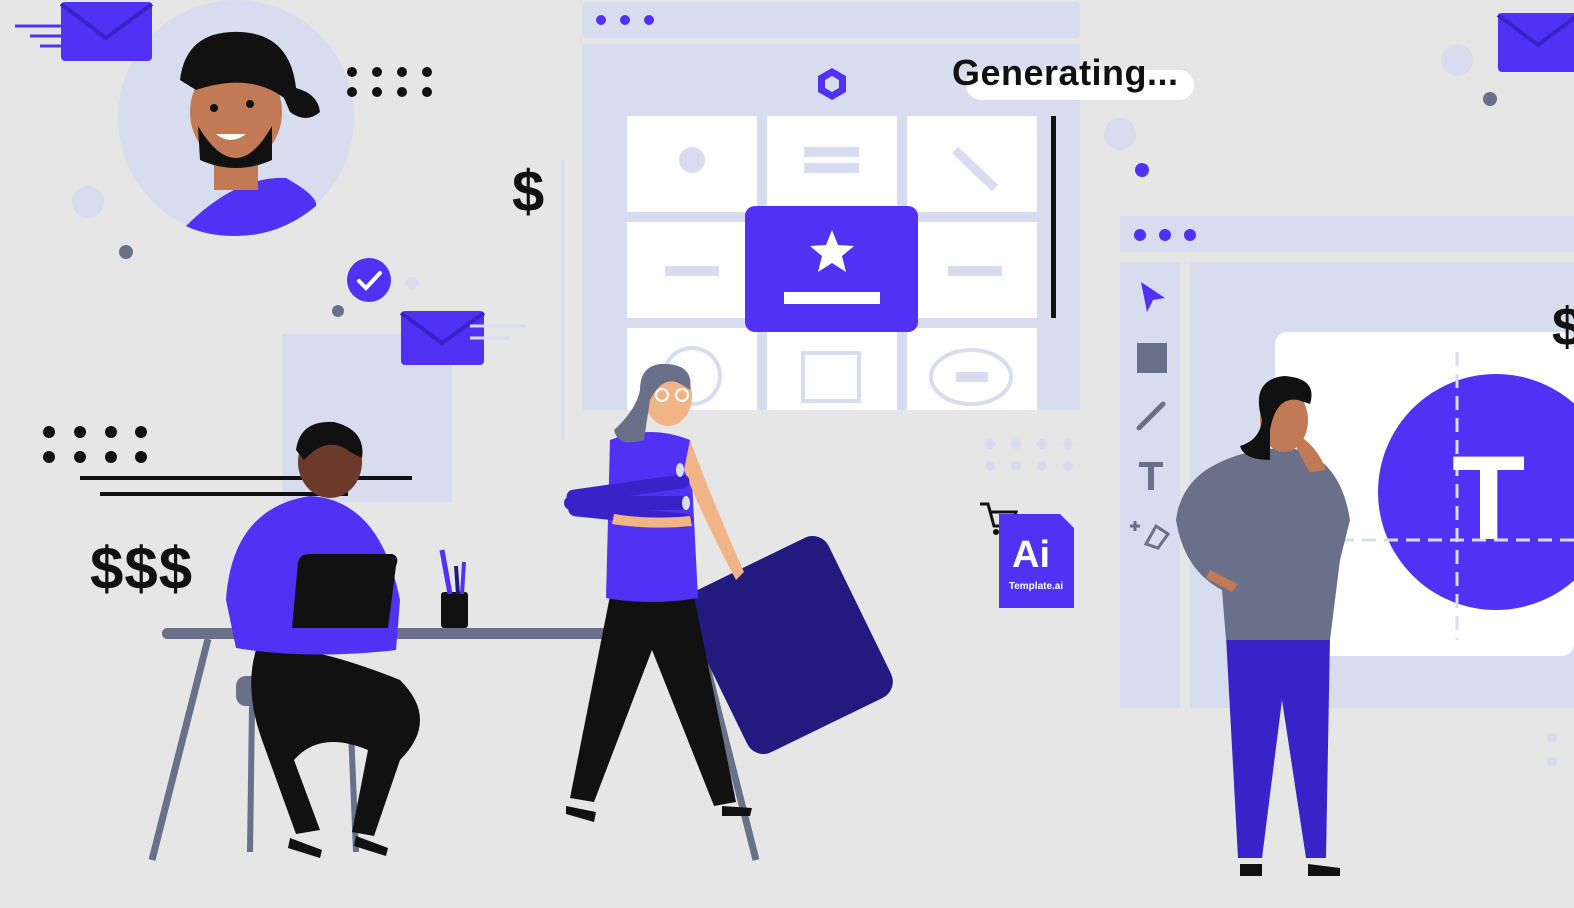 Image resolution: width=1574 pixels, height=908 pixels. I want to click on selected-template-card, so click(831, 269).